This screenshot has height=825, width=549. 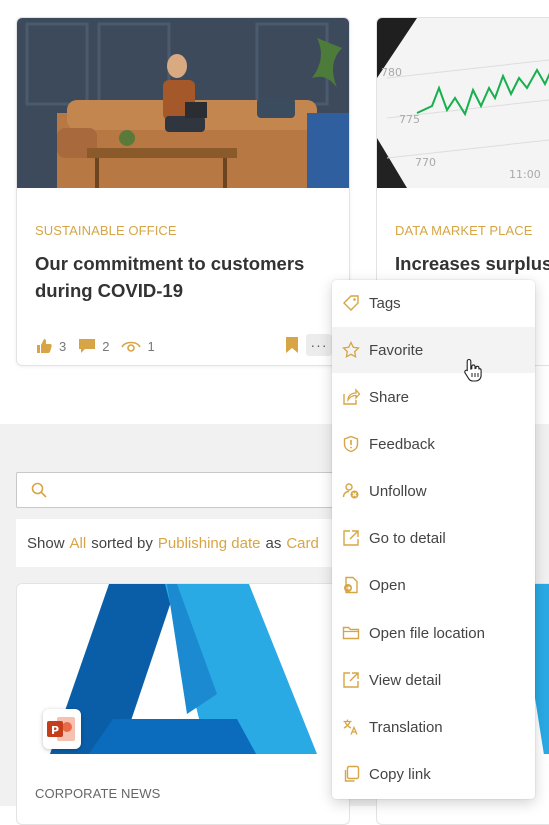 I want to click on menu-item-label: Tags, so click(x=385, y=303).